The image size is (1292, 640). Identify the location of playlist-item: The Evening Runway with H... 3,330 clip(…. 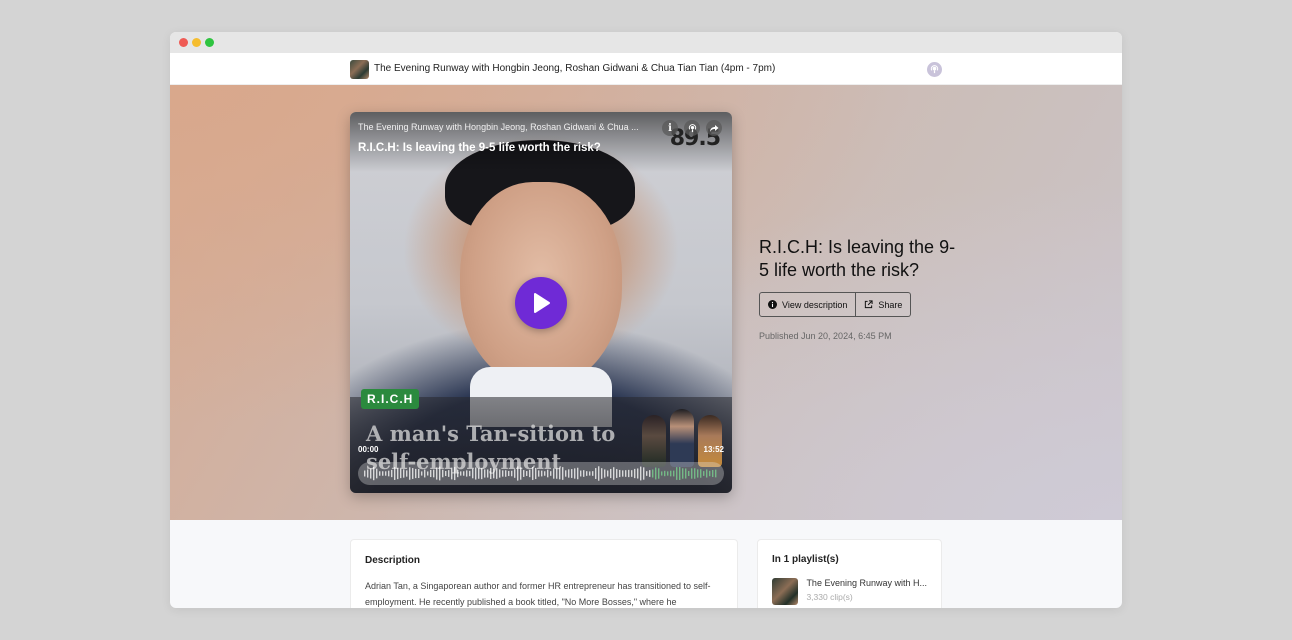
(849, 591).